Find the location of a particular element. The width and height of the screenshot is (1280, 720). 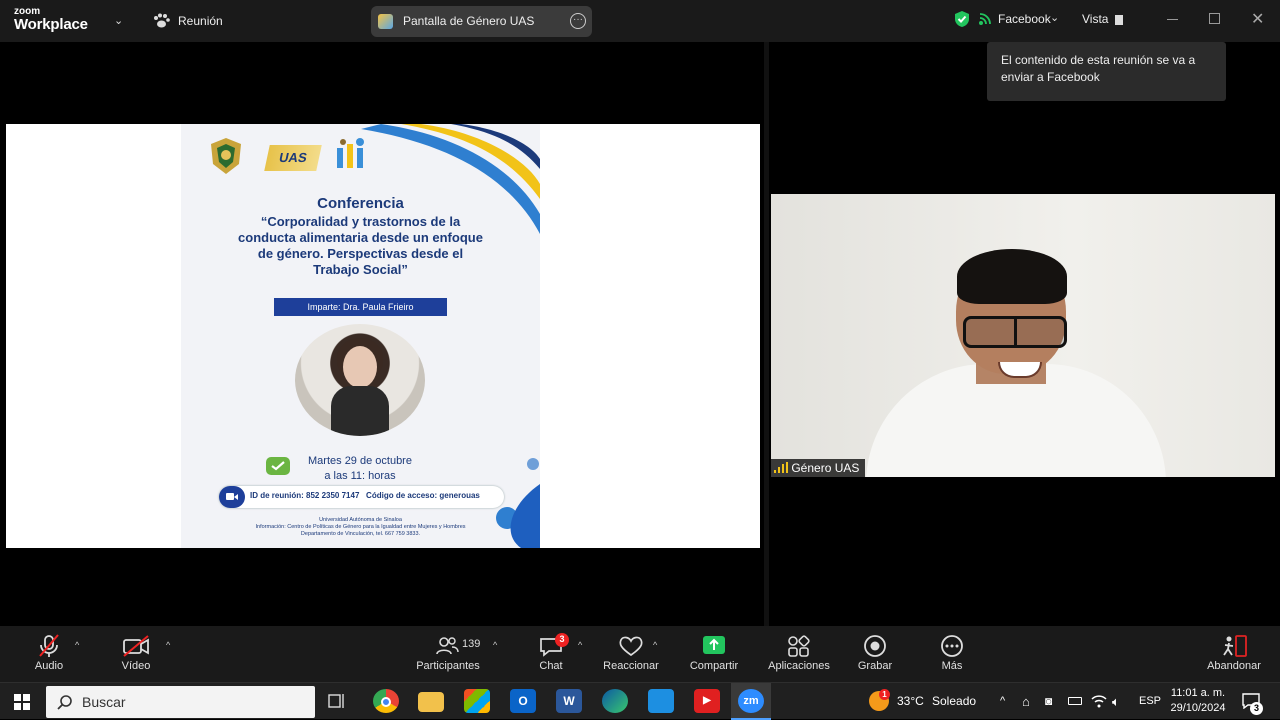

video-options-caret: ^ is located at coordinates (168, 645).